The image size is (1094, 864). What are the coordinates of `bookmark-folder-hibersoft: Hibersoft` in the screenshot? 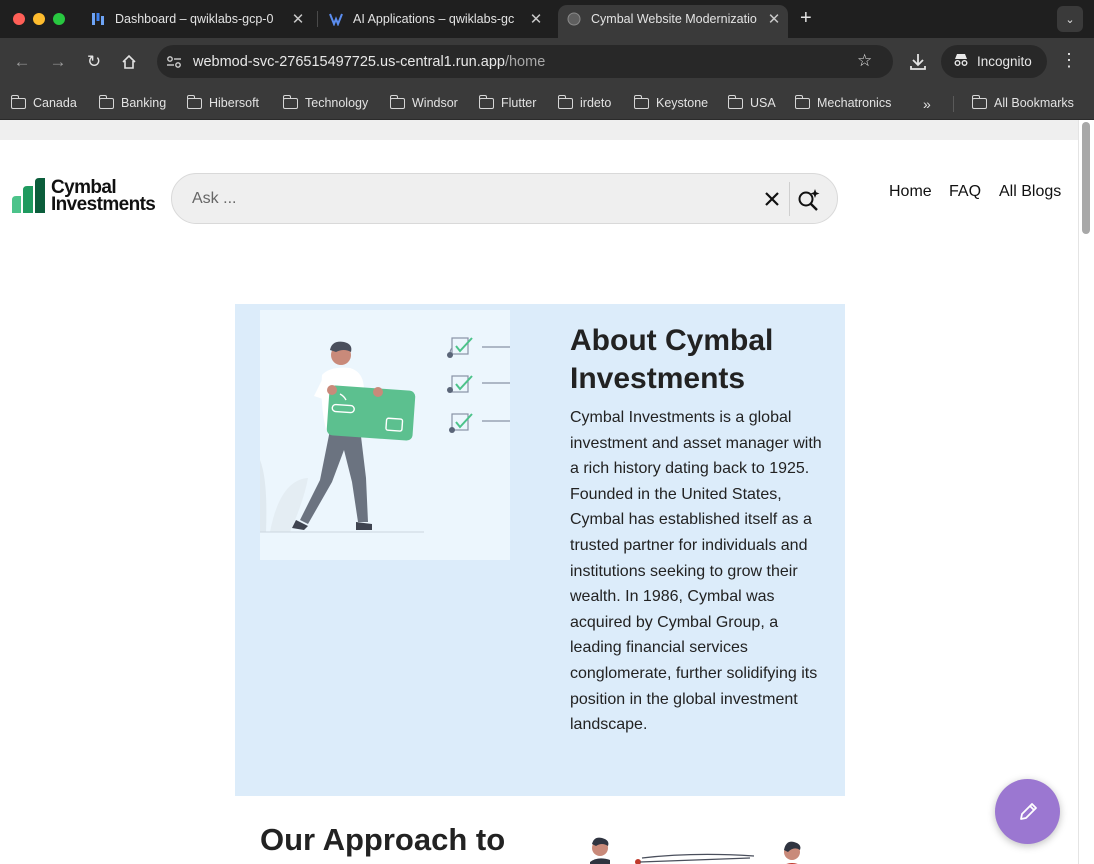 It's located at (223, 103).